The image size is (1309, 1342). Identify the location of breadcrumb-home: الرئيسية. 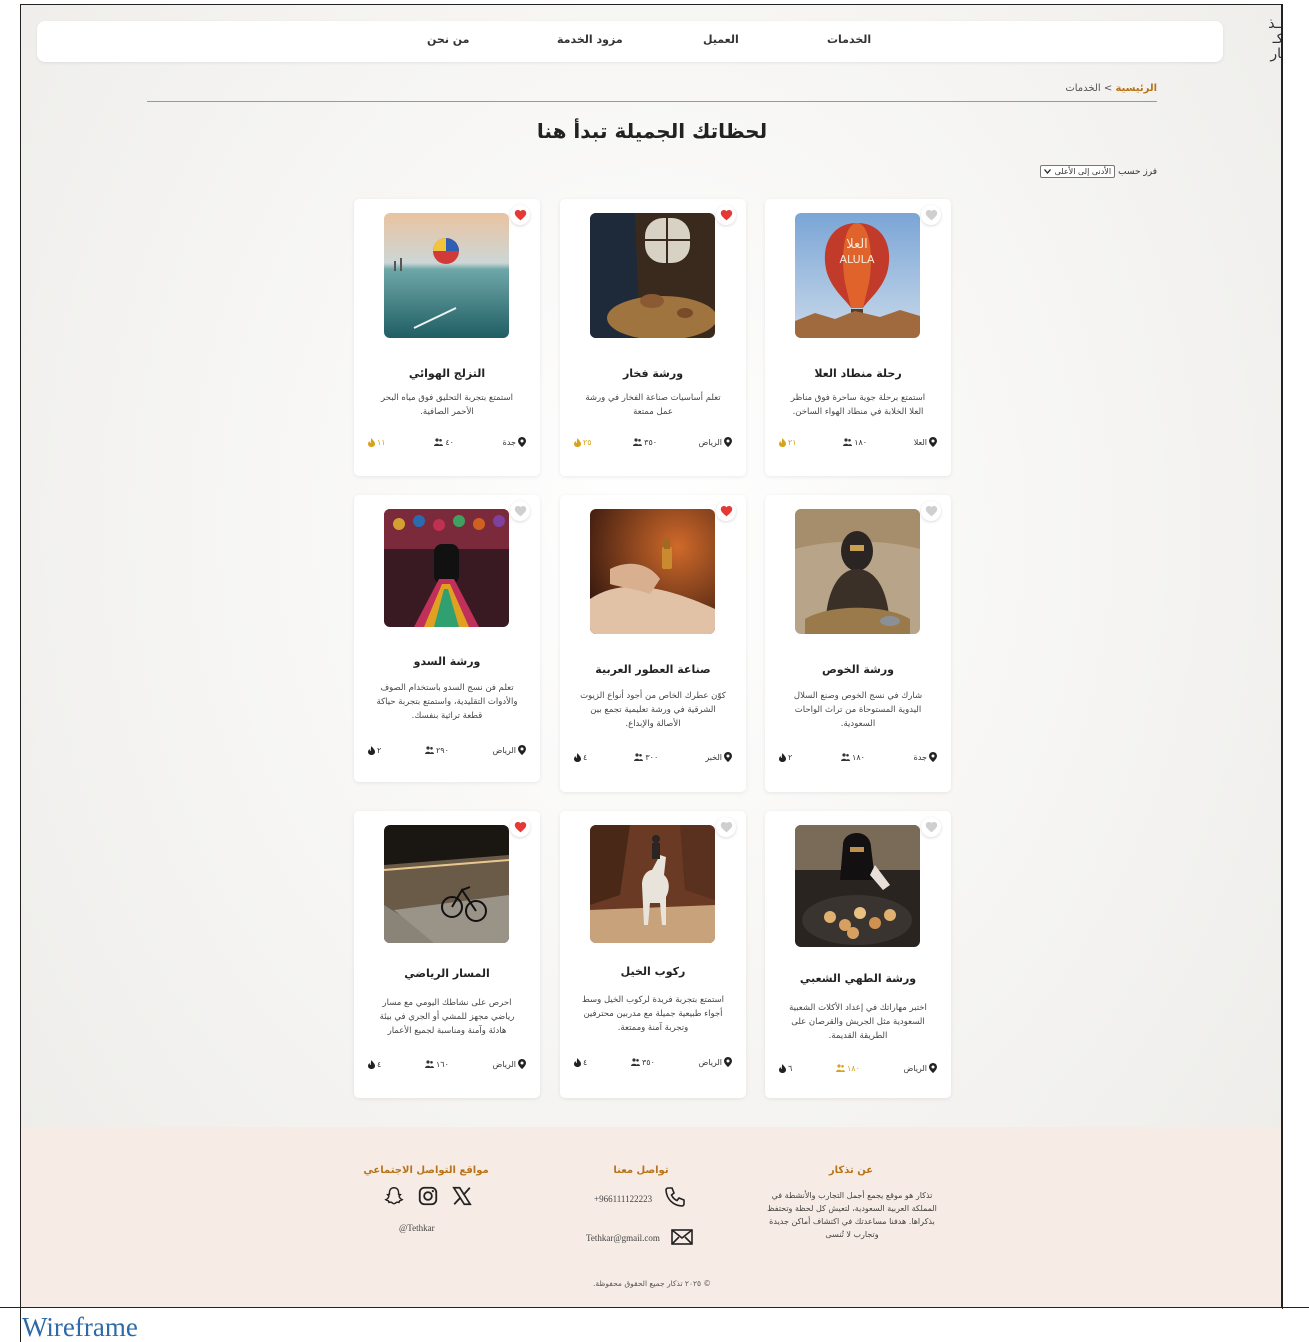
(1136, 88).